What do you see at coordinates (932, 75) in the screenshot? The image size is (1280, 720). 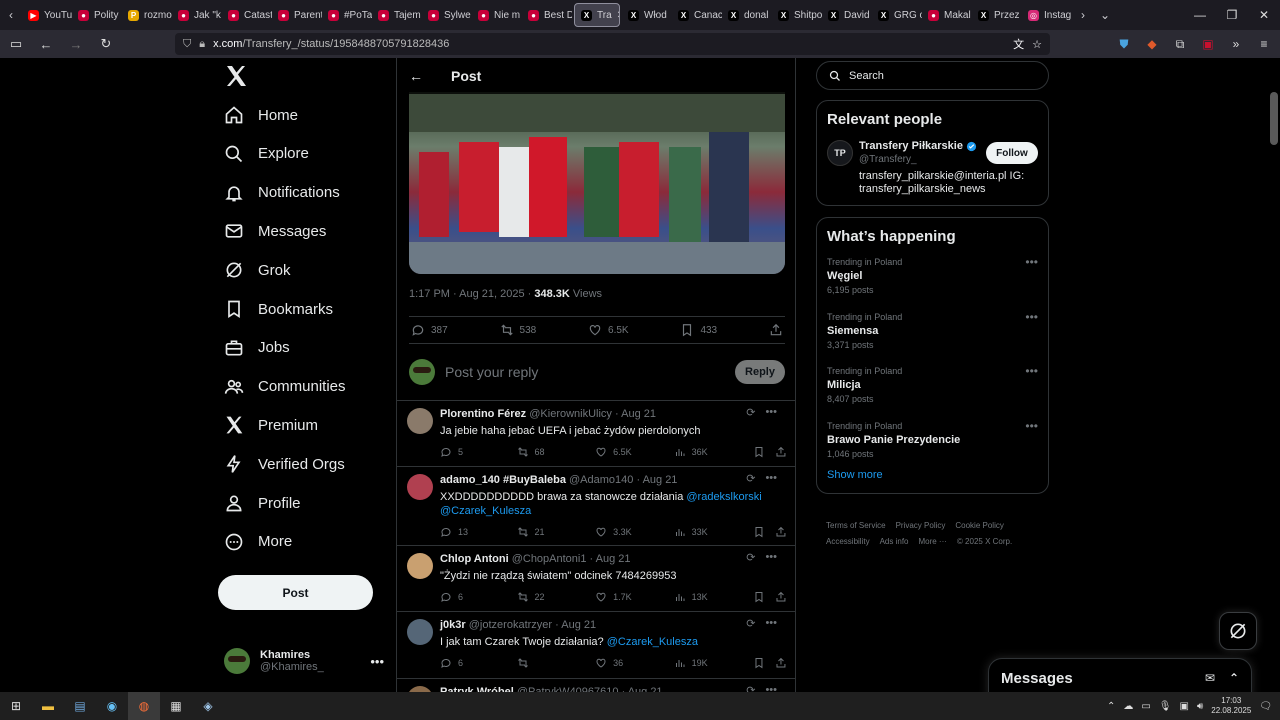 I see `search-input: Search` at bounding box center [932, 75].